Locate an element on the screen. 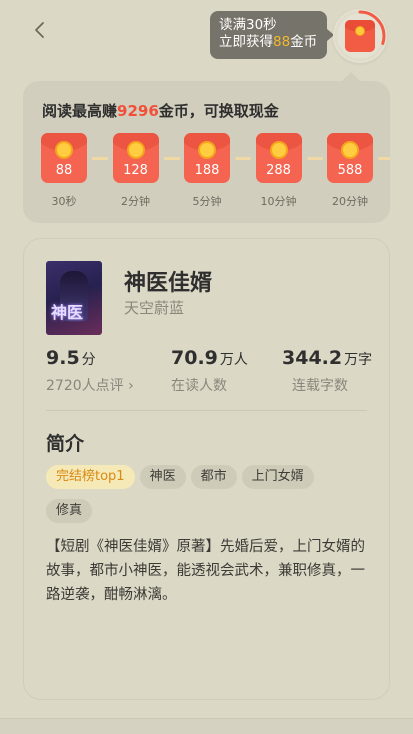  rewards-title-prefix: 阅读最高赚 is located at coordinates (80, 111).